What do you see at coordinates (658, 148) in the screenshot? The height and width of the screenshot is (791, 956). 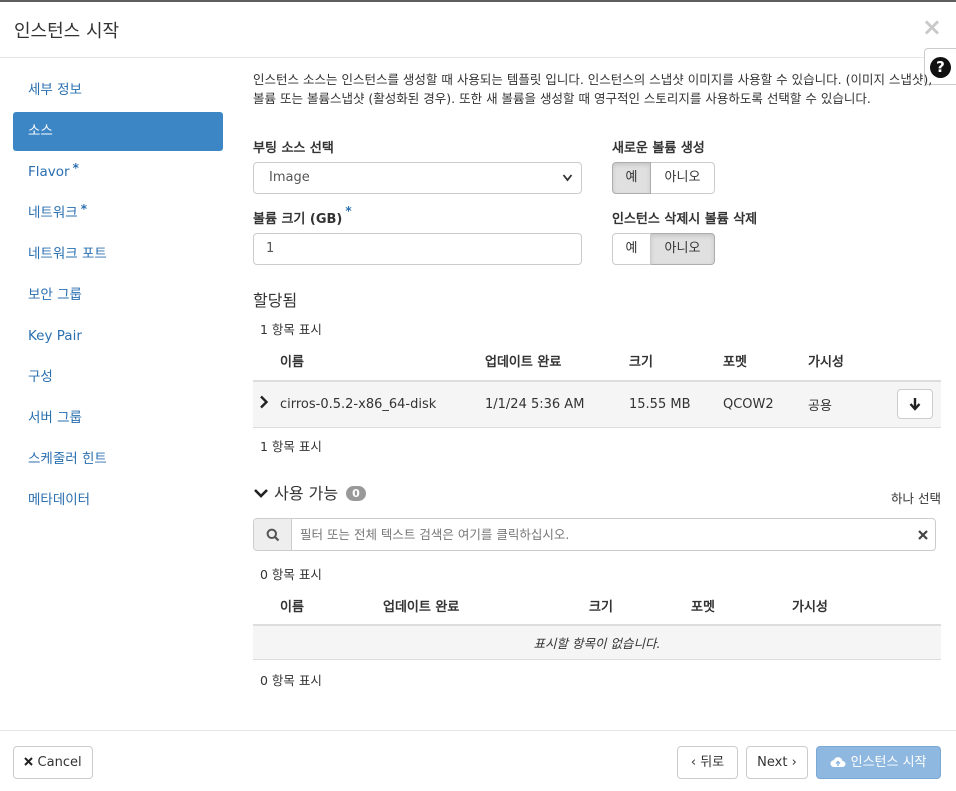 I see `new-volume-label: 새로운 볼륨 생성` at bounding box center [658, 148].